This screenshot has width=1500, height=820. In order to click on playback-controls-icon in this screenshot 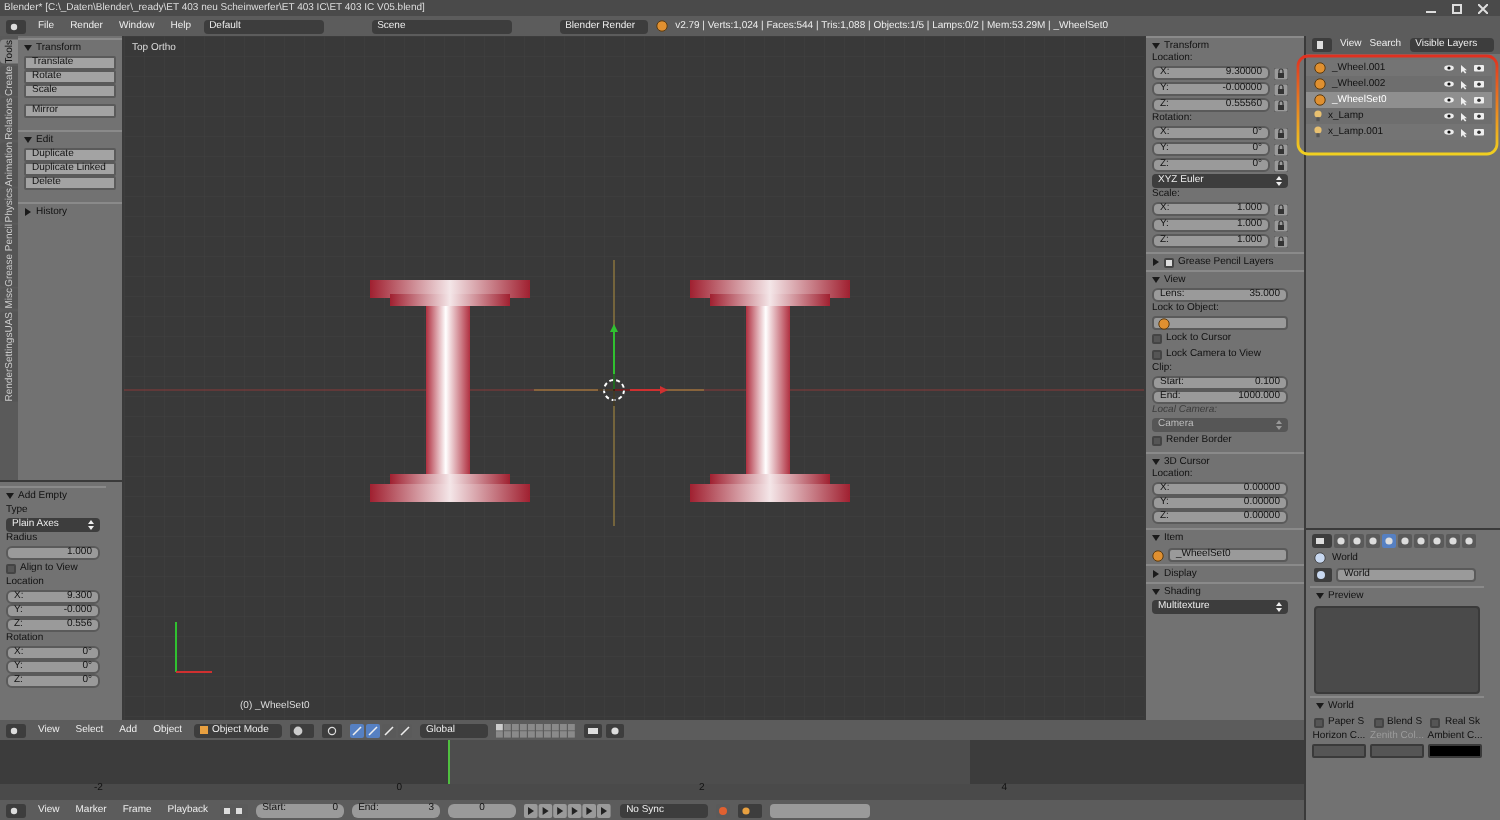, I will do `click(568, 810)`.